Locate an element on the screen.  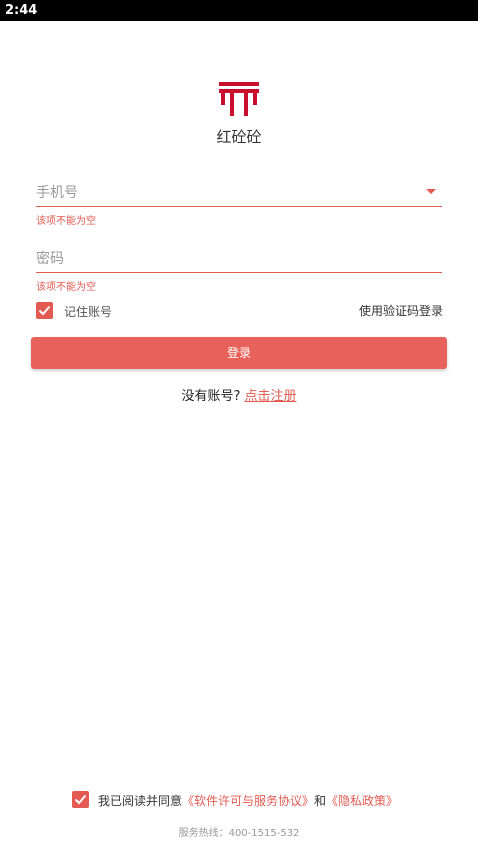
register-link: 点击注册 is located at coordinates (271, 396).